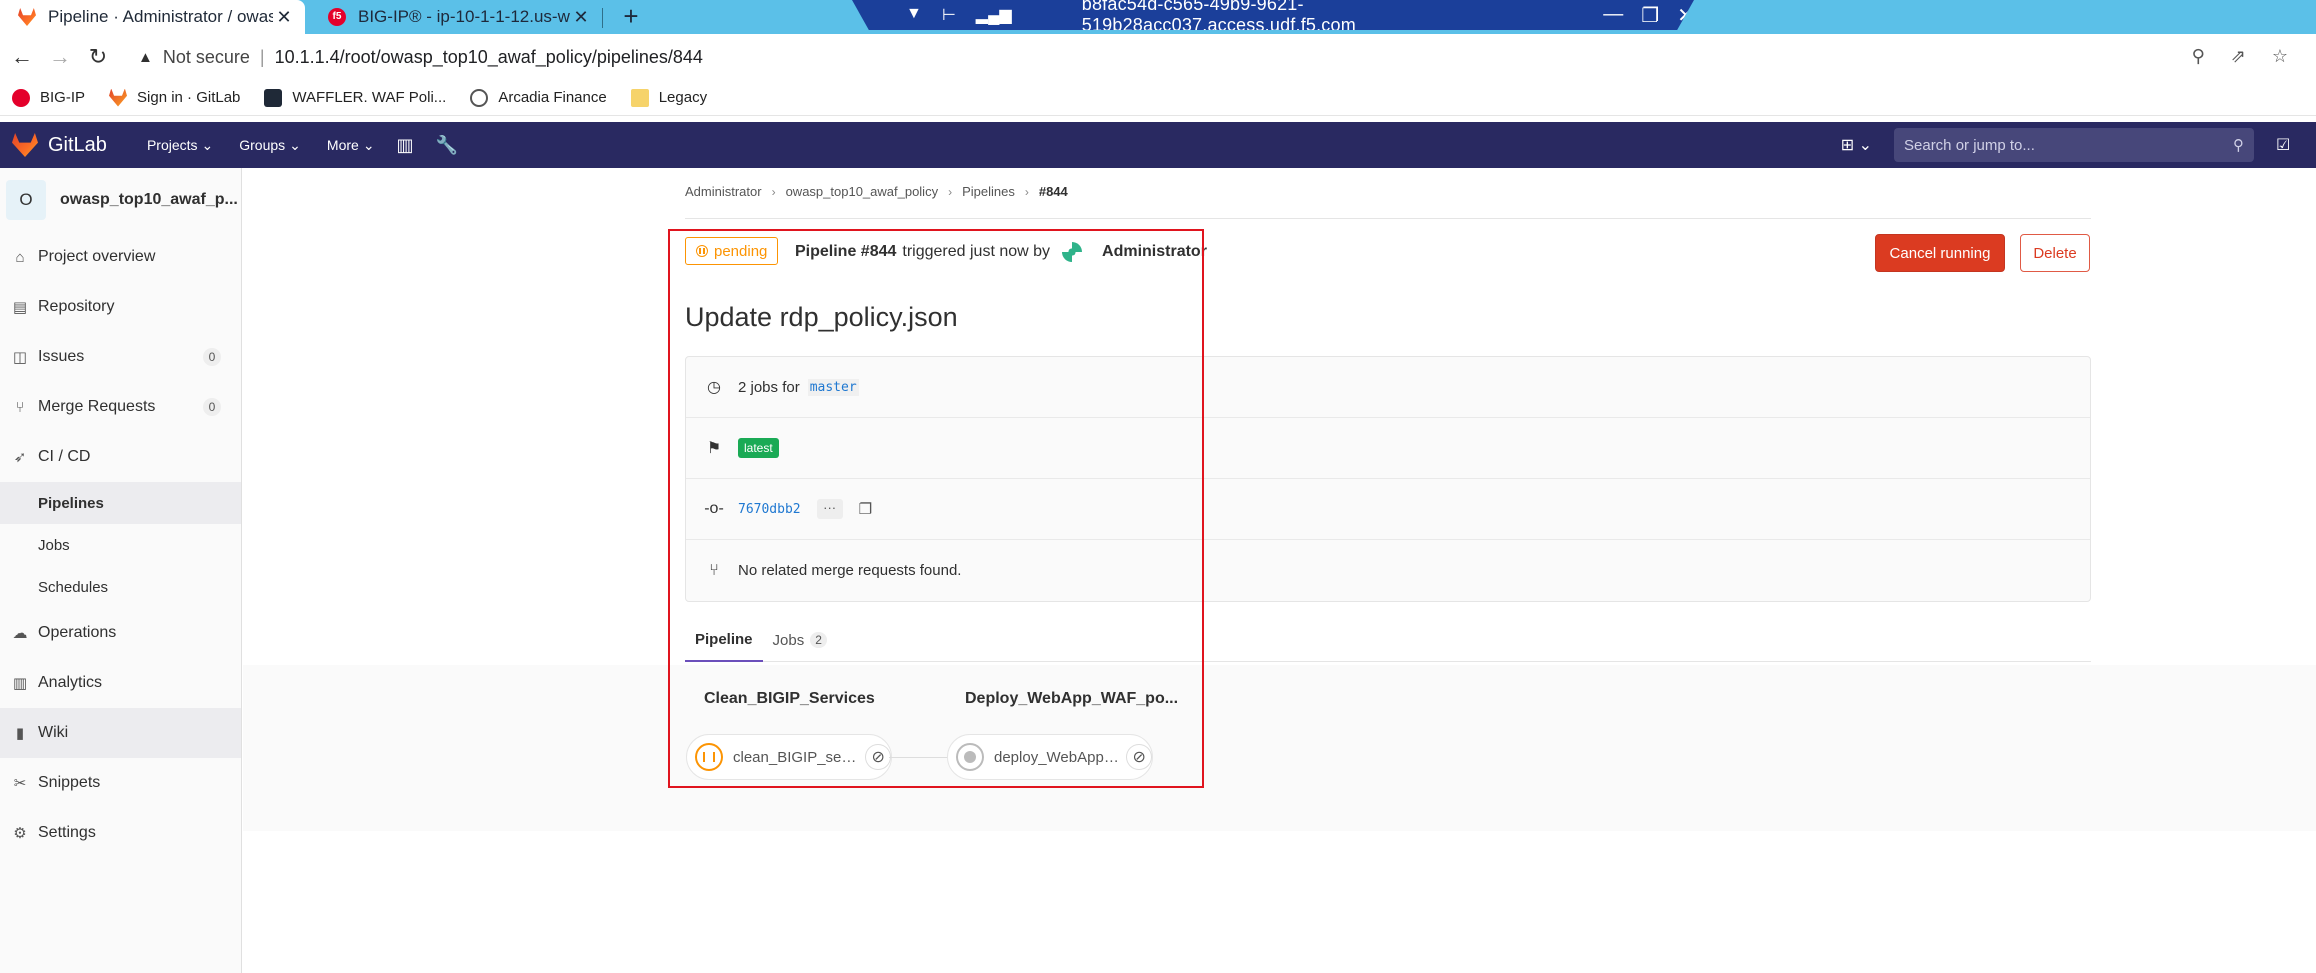  What do you see at coordinates (702, 251) in the screenshot?
I see `pending-status-icon` at bounding box center [702, 251].